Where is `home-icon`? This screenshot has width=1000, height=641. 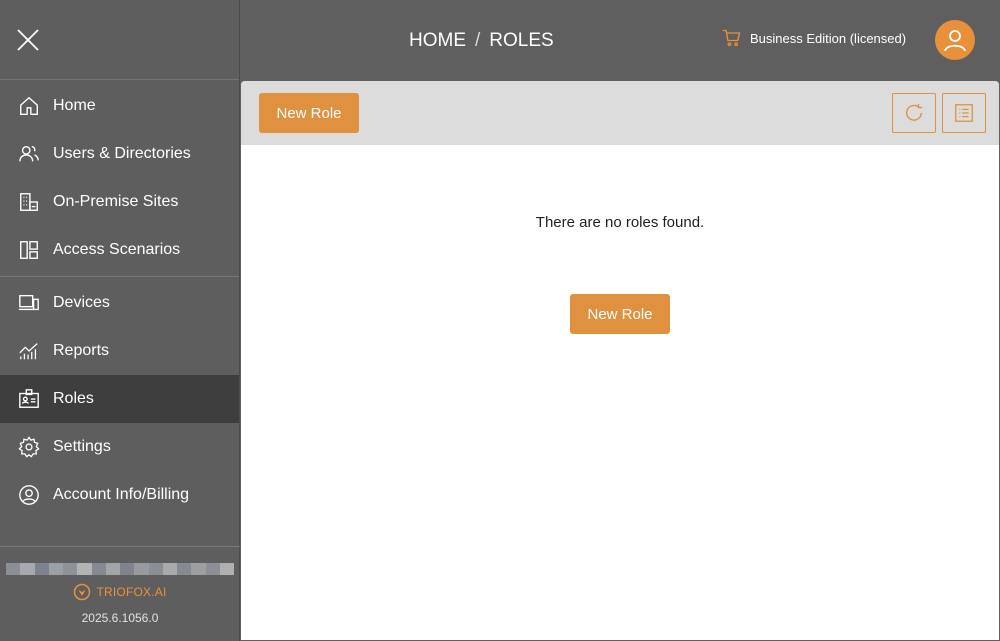 home-icon is located at coordinates (29, 106).